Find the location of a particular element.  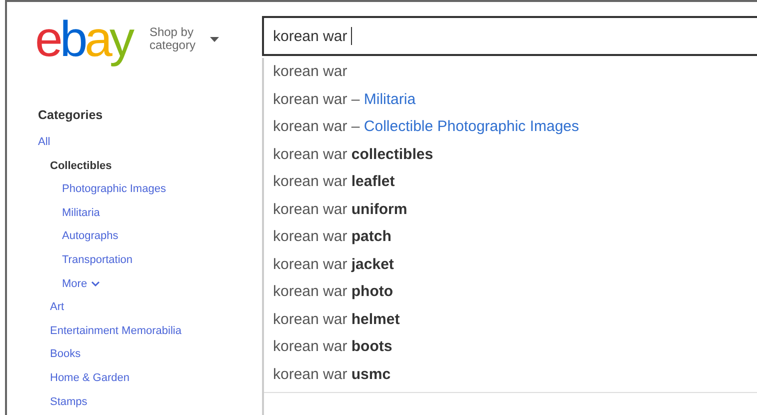

suggestion-item: korean war patch is located at coordinates (332, 236).